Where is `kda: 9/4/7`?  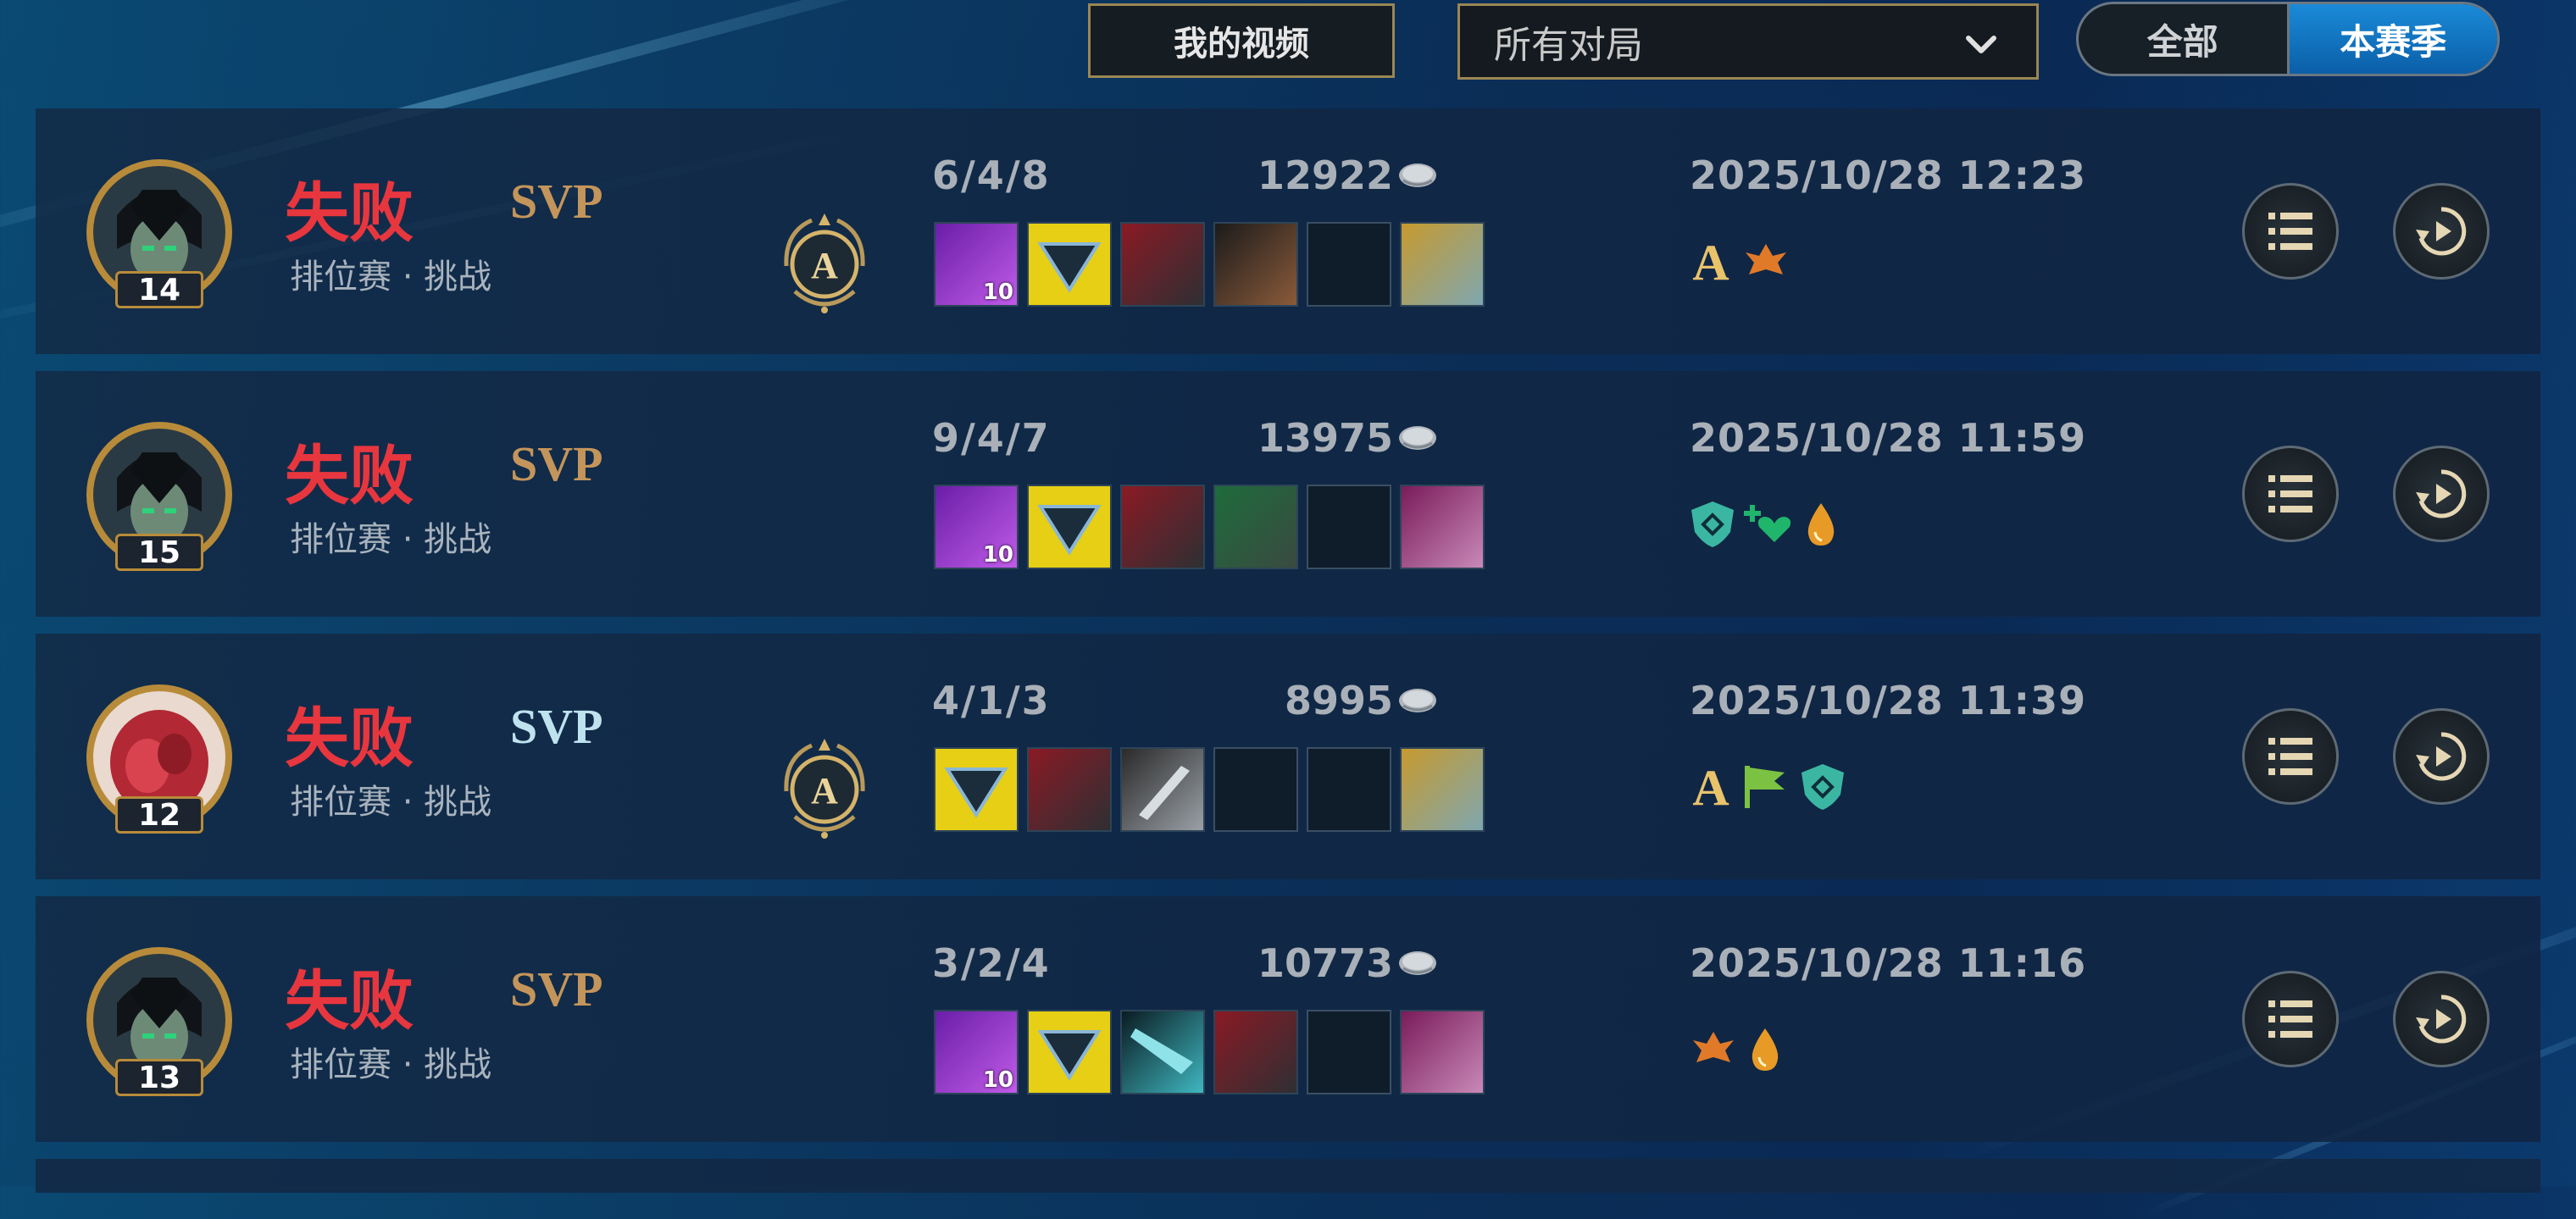 kda: 9/4/7 is located at coordinates (991, 438).